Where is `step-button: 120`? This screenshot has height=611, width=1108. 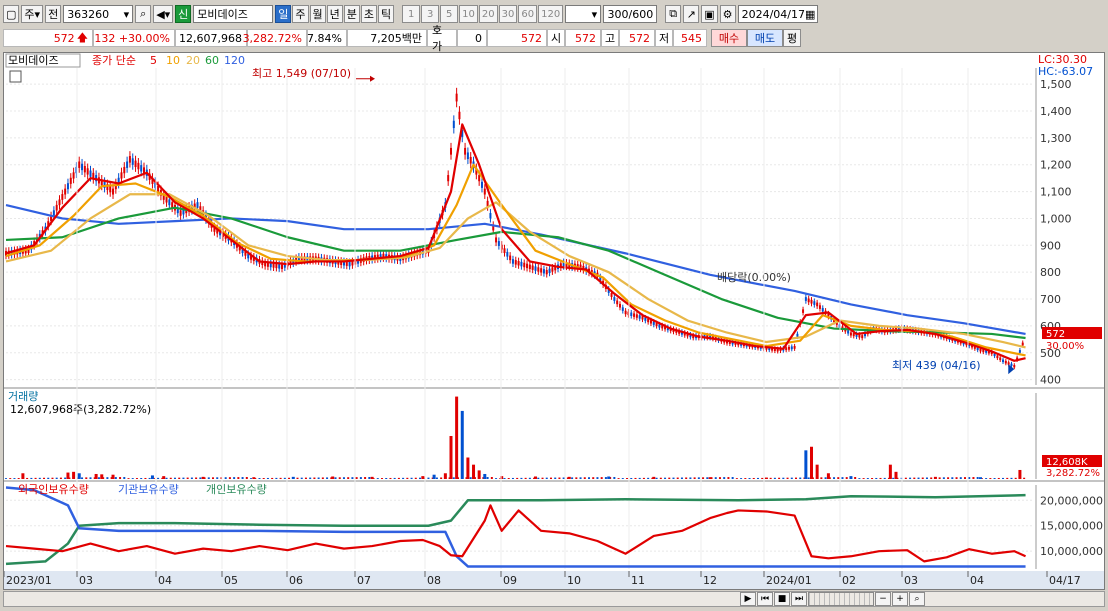 step-button: 120 is located at coordinates (551, 14).